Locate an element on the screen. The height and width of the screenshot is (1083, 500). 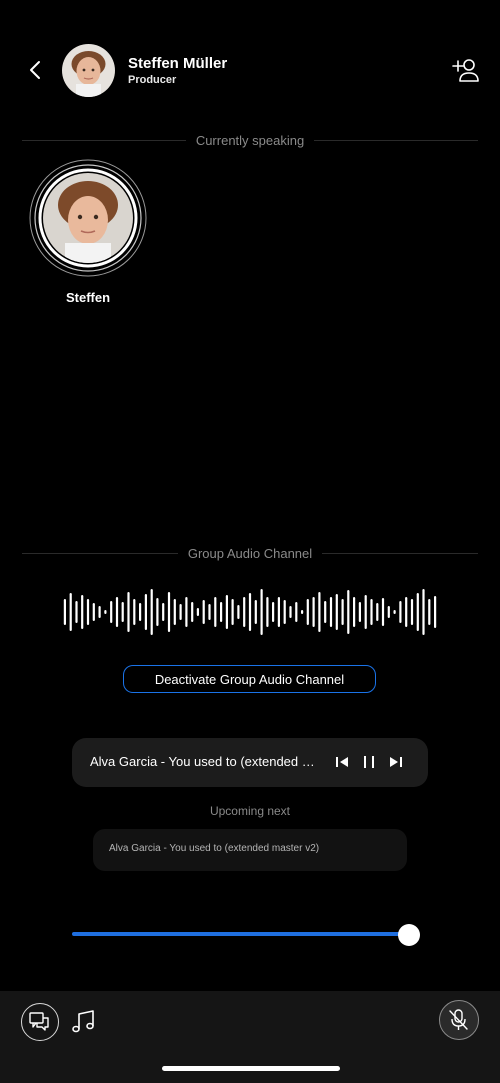
audio-waveform is located at coordinates (250, 612).